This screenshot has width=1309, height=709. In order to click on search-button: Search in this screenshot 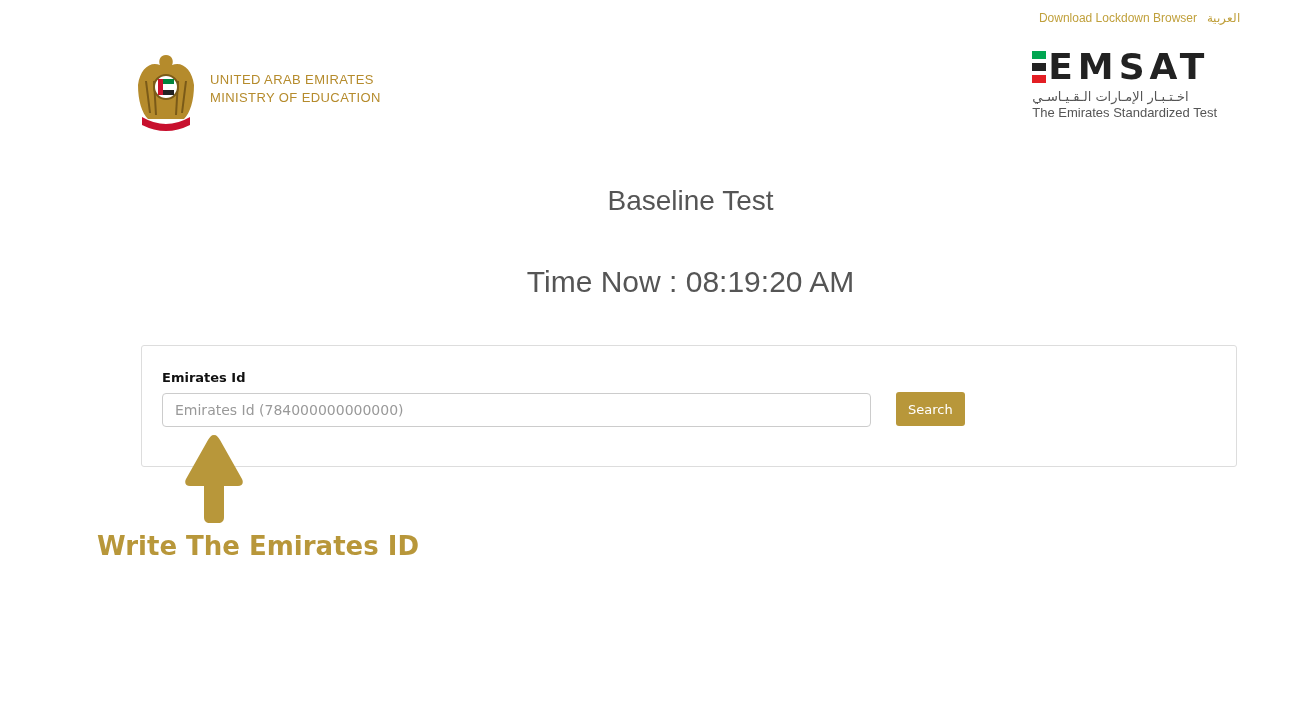, I will do `click(930, 409)`.